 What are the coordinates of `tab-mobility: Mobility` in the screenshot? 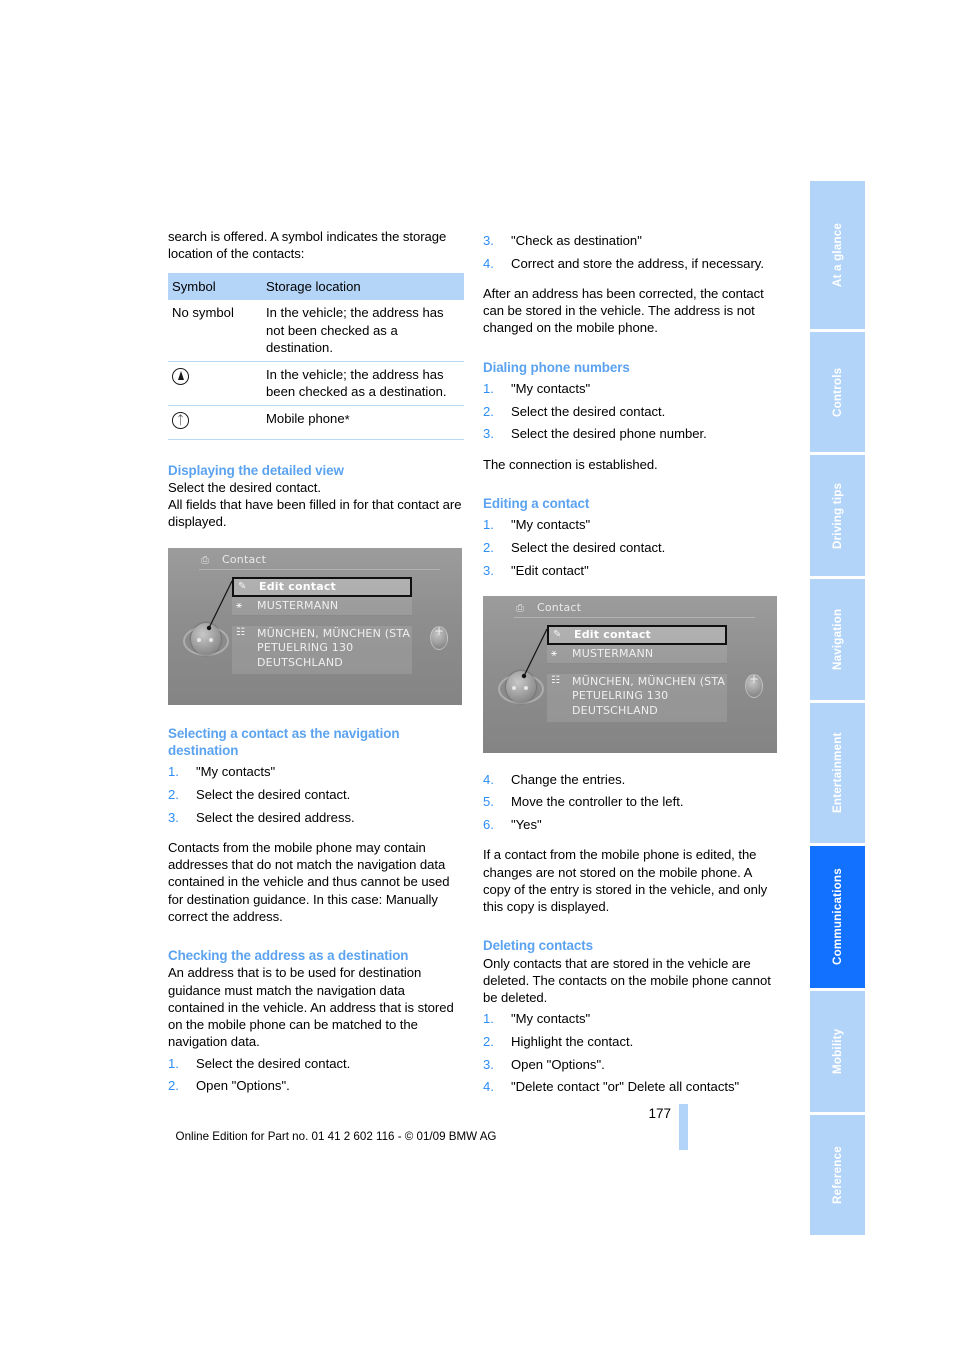 It's located at (837, 1051).